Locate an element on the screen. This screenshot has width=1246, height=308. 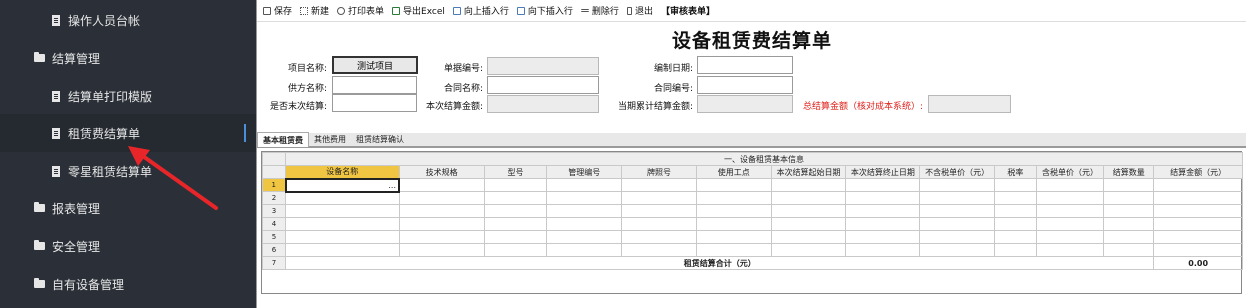
column-header: 本次结算起始日期 is located at coordinates (808, 172).